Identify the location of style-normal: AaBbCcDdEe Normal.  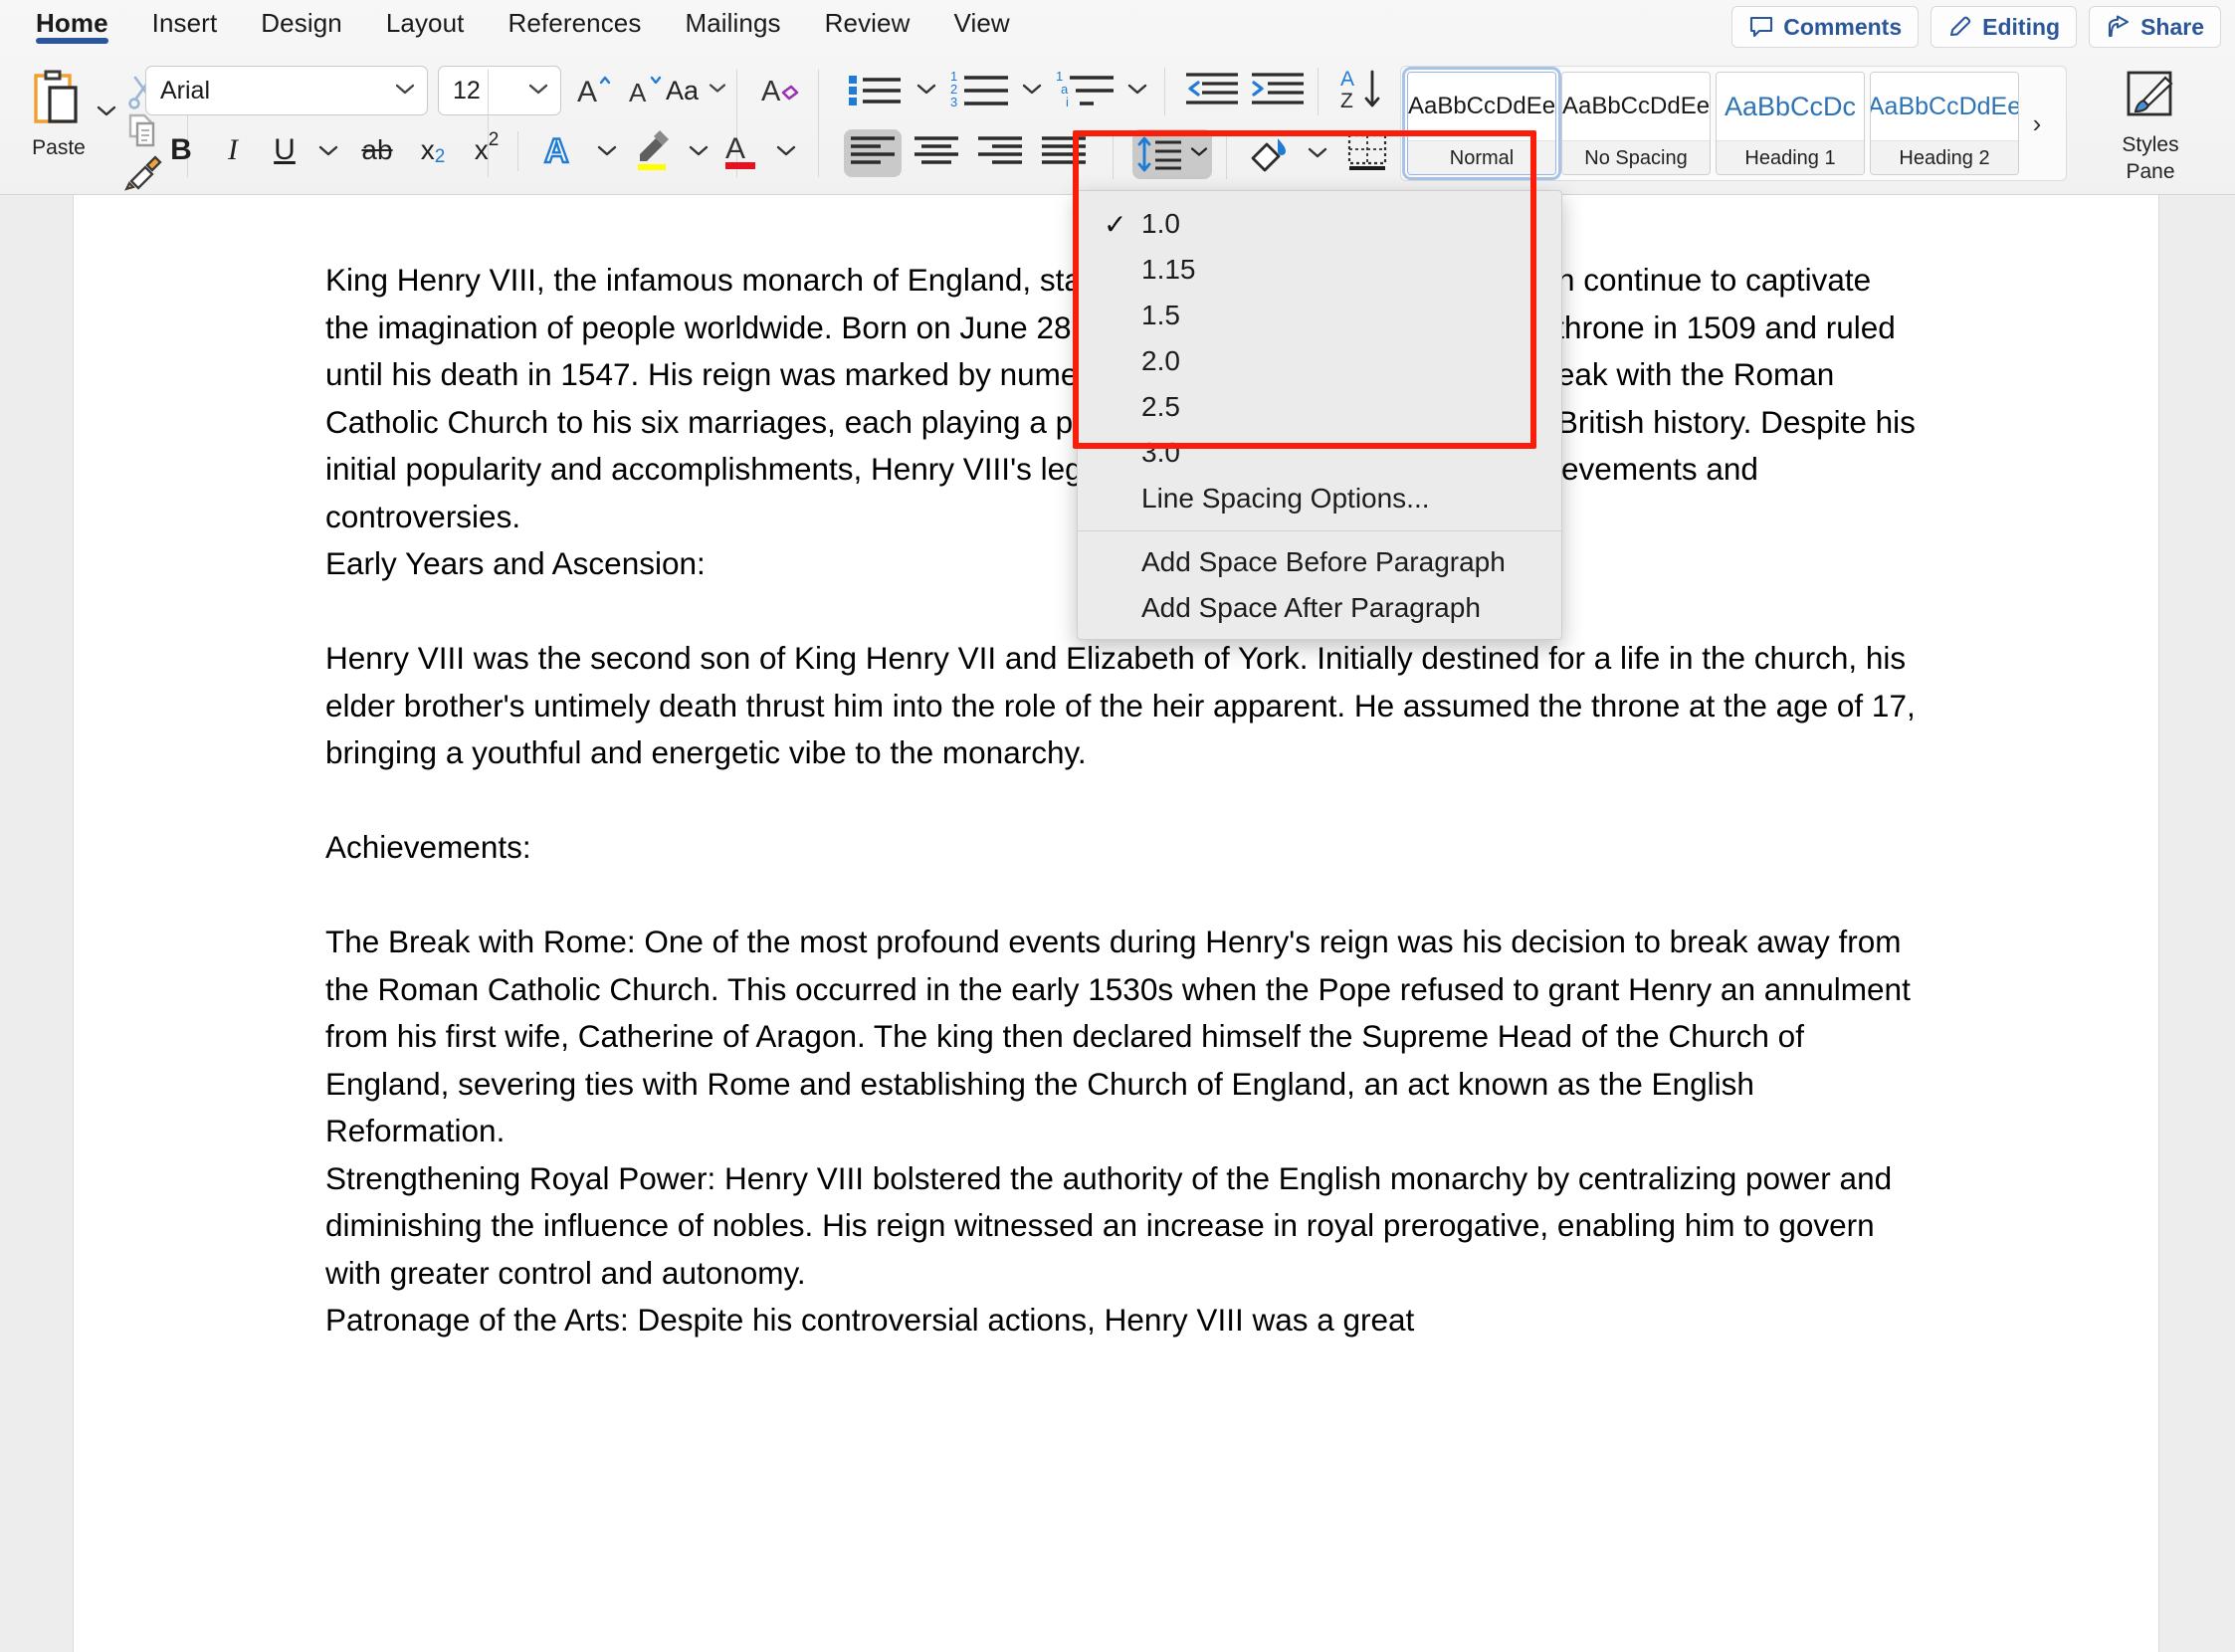
(1481, 123).